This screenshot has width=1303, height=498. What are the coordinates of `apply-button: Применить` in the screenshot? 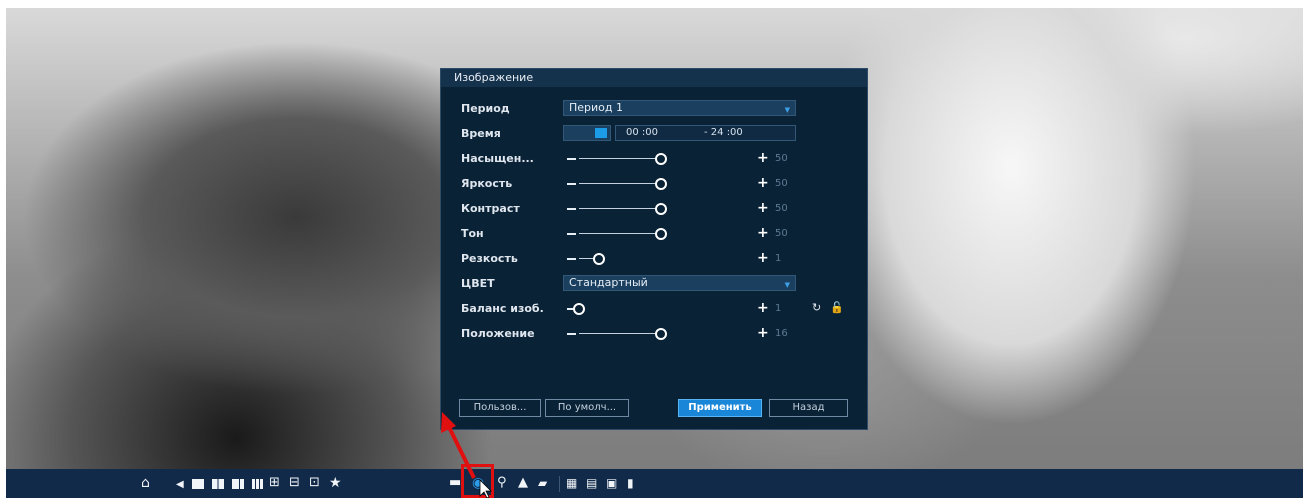 It's located at (720, 408).